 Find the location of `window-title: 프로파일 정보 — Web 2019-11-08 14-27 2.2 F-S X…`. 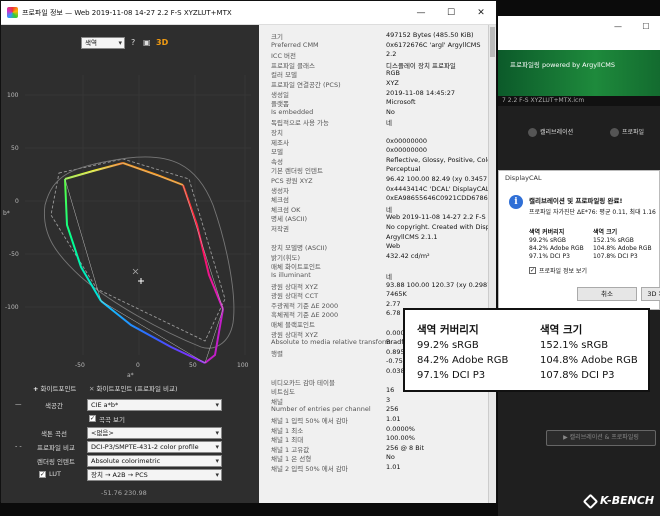

window-title: 프로파일 정보 — Web 2019-11-08 14-27 2.2 F-S X… is located at coordinates (127, 12).